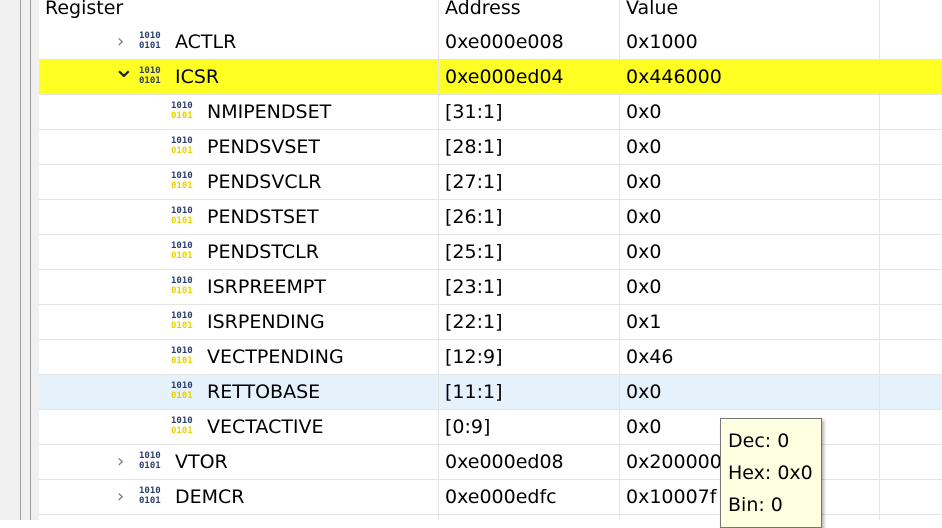 This screenshot has height=528, width=942. I want to click on register-address: [27:1], so click(474, 182).